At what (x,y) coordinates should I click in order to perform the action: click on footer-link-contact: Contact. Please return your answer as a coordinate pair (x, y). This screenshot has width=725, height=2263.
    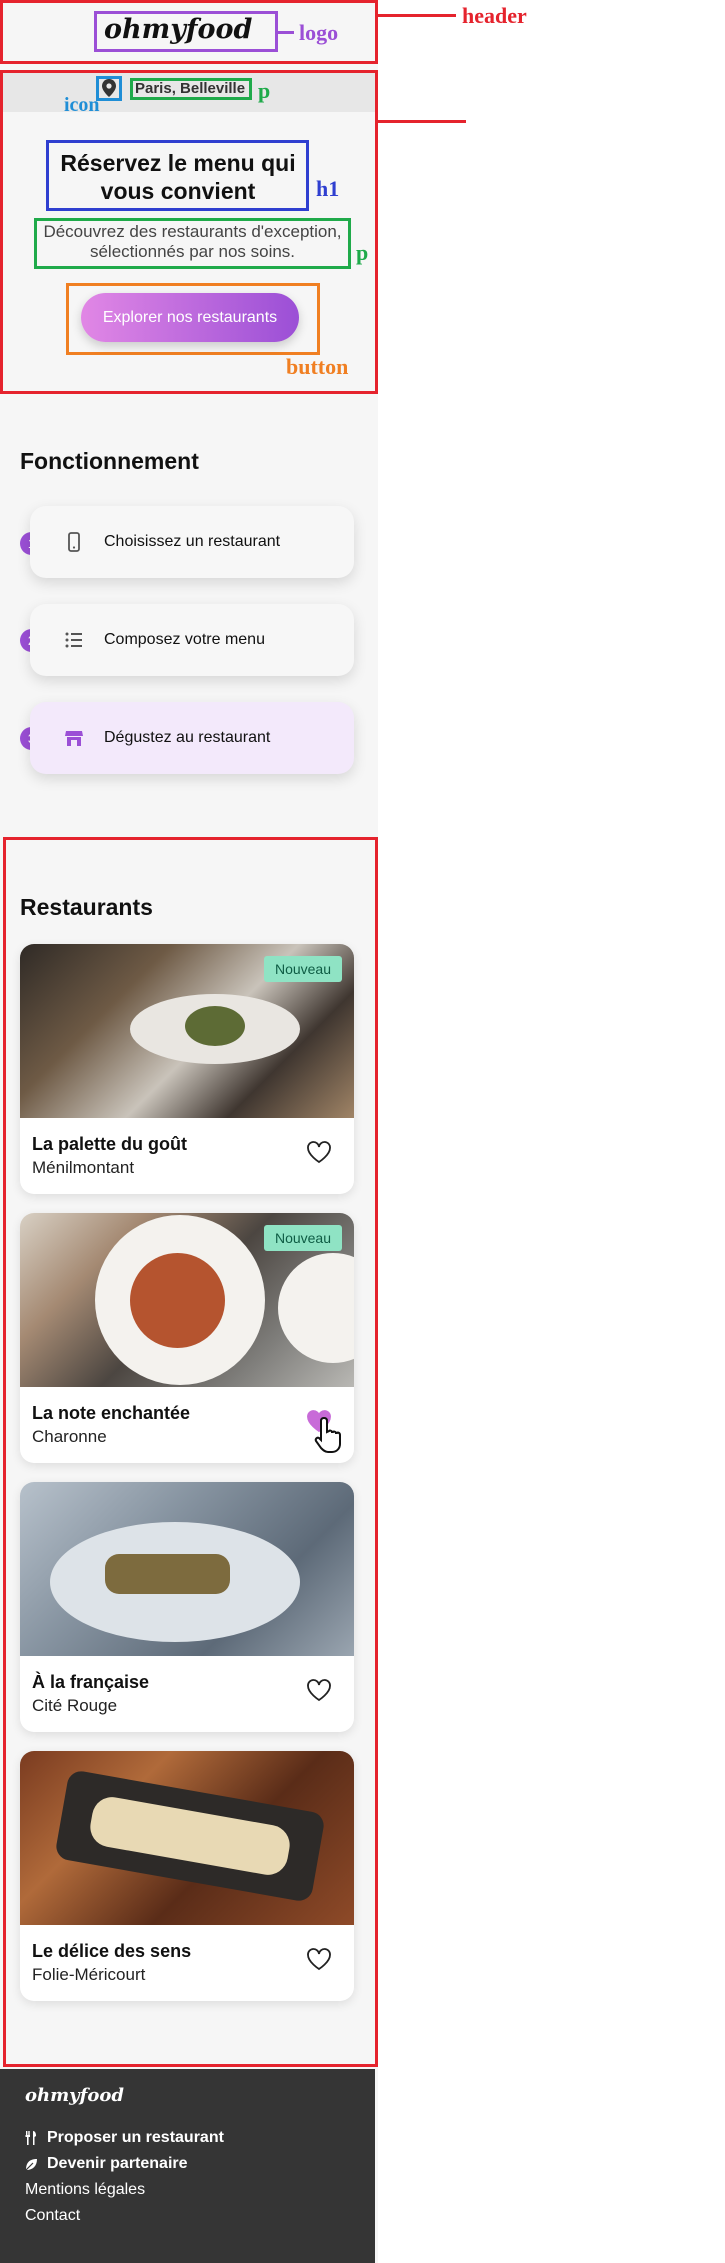
    Looking at the image, I should click on (52, 2216).